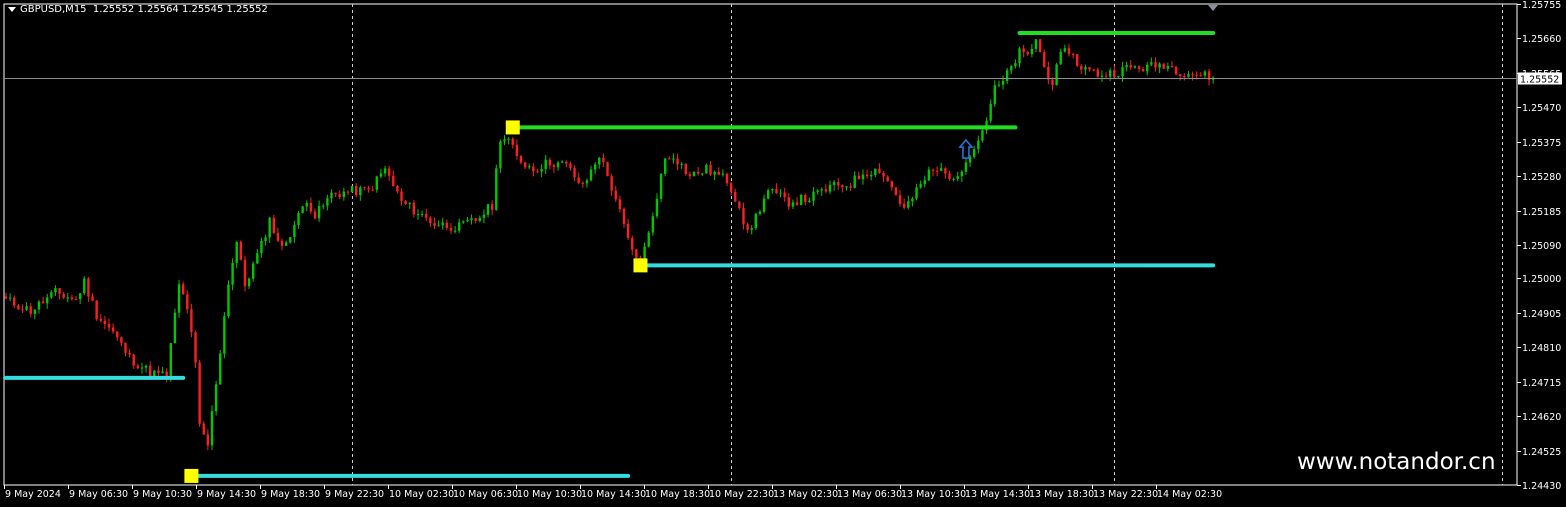 The height and width of the screenshot is (507, 1566). I want to click on time-label-2: 9 May 10:30, so click(162, 494).